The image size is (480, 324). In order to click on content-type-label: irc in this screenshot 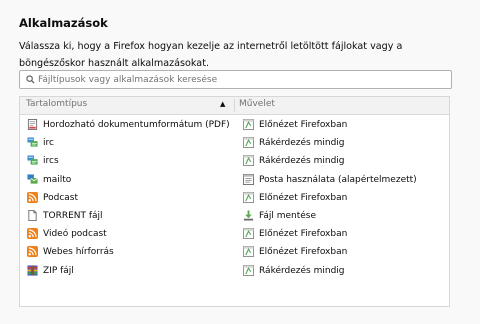, I will do `click(48, 143)`.